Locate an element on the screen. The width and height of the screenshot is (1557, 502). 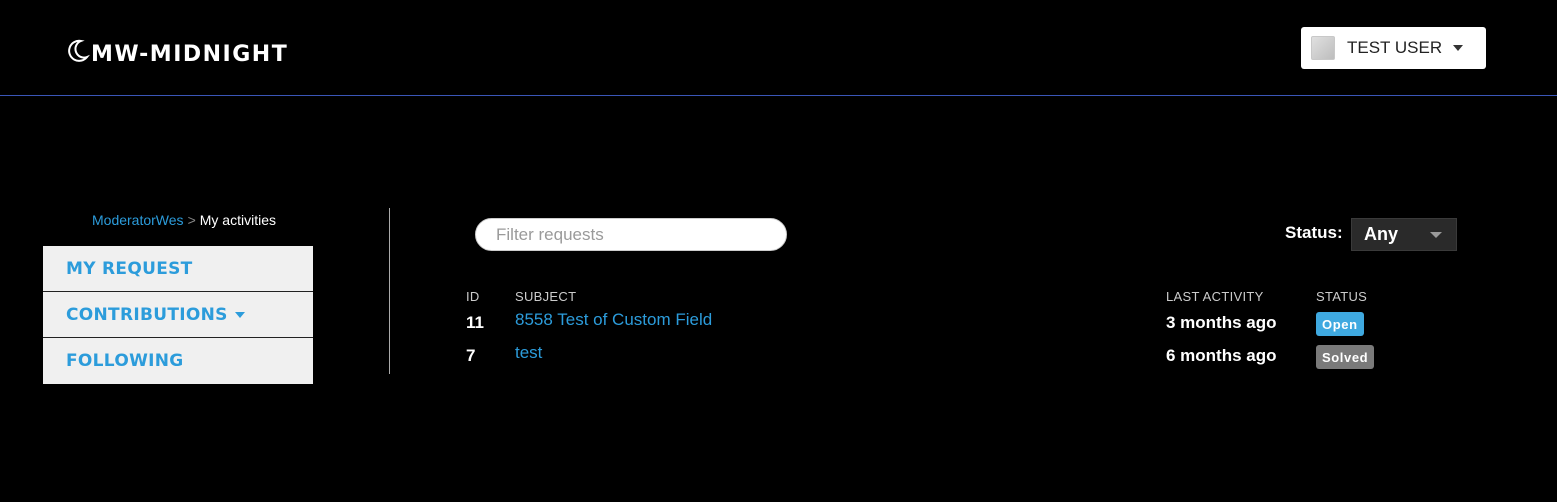
sidebar-item-contributions: CONTRIBUTIONS is located at coordinates (178, 315).